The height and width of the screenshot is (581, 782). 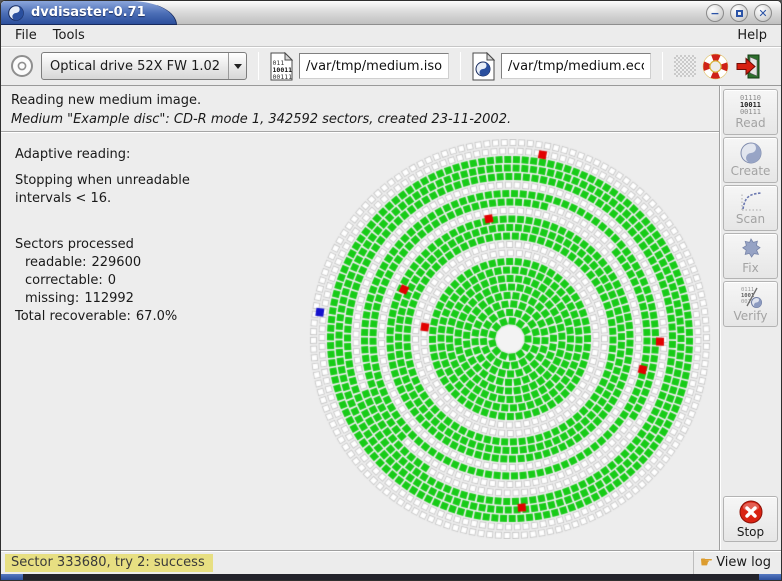 I want to click on help-lifebuoy-icon, so click(x=715, y=66).